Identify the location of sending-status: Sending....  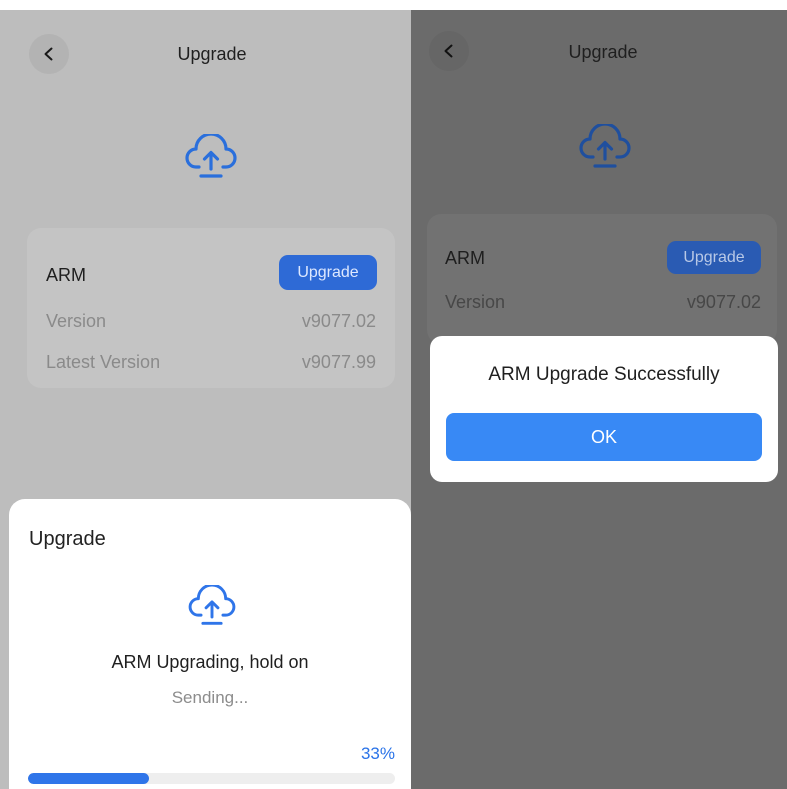
(210, 697).